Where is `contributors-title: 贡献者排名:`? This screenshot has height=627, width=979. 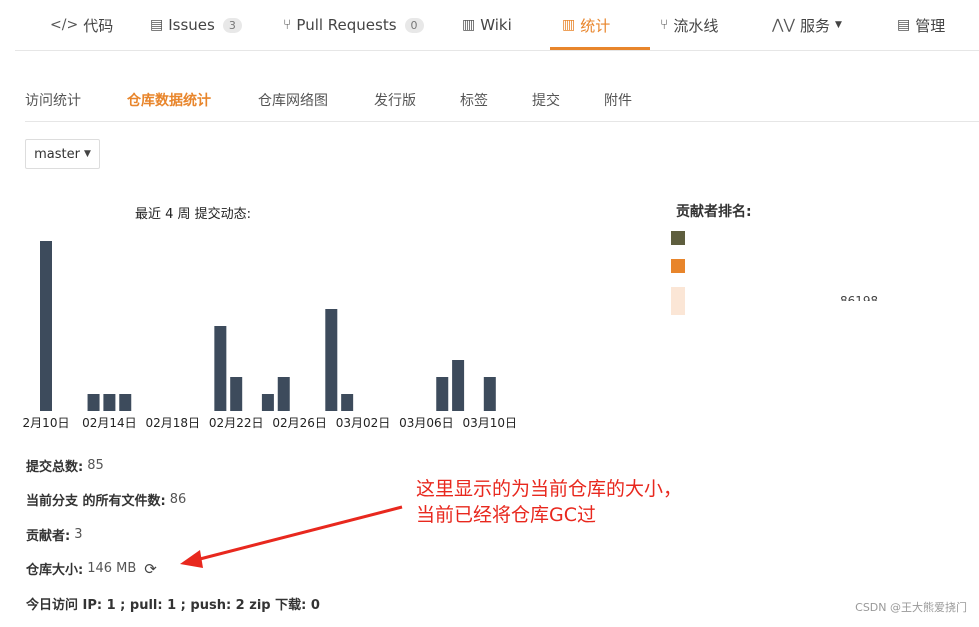 contributors-title: 贡献者排名: is located at coordinates (714, 212).